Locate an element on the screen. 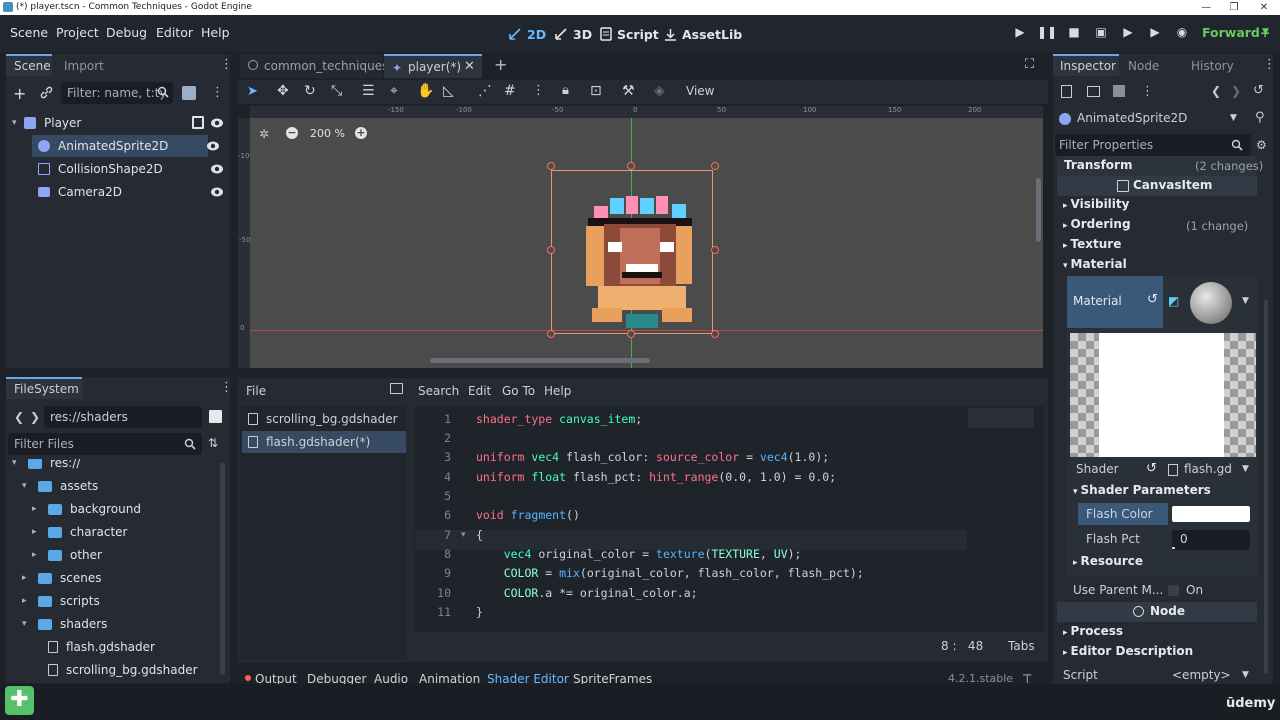 The height and width of the screenshot is (720, 1280). back-icon: ❮ is located at coordinates (19, 417).